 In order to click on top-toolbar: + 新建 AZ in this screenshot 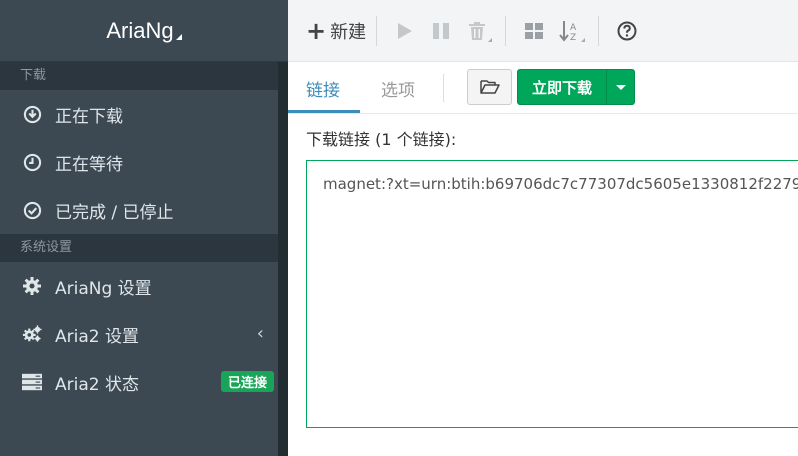, I will do `click(543, 31)`.